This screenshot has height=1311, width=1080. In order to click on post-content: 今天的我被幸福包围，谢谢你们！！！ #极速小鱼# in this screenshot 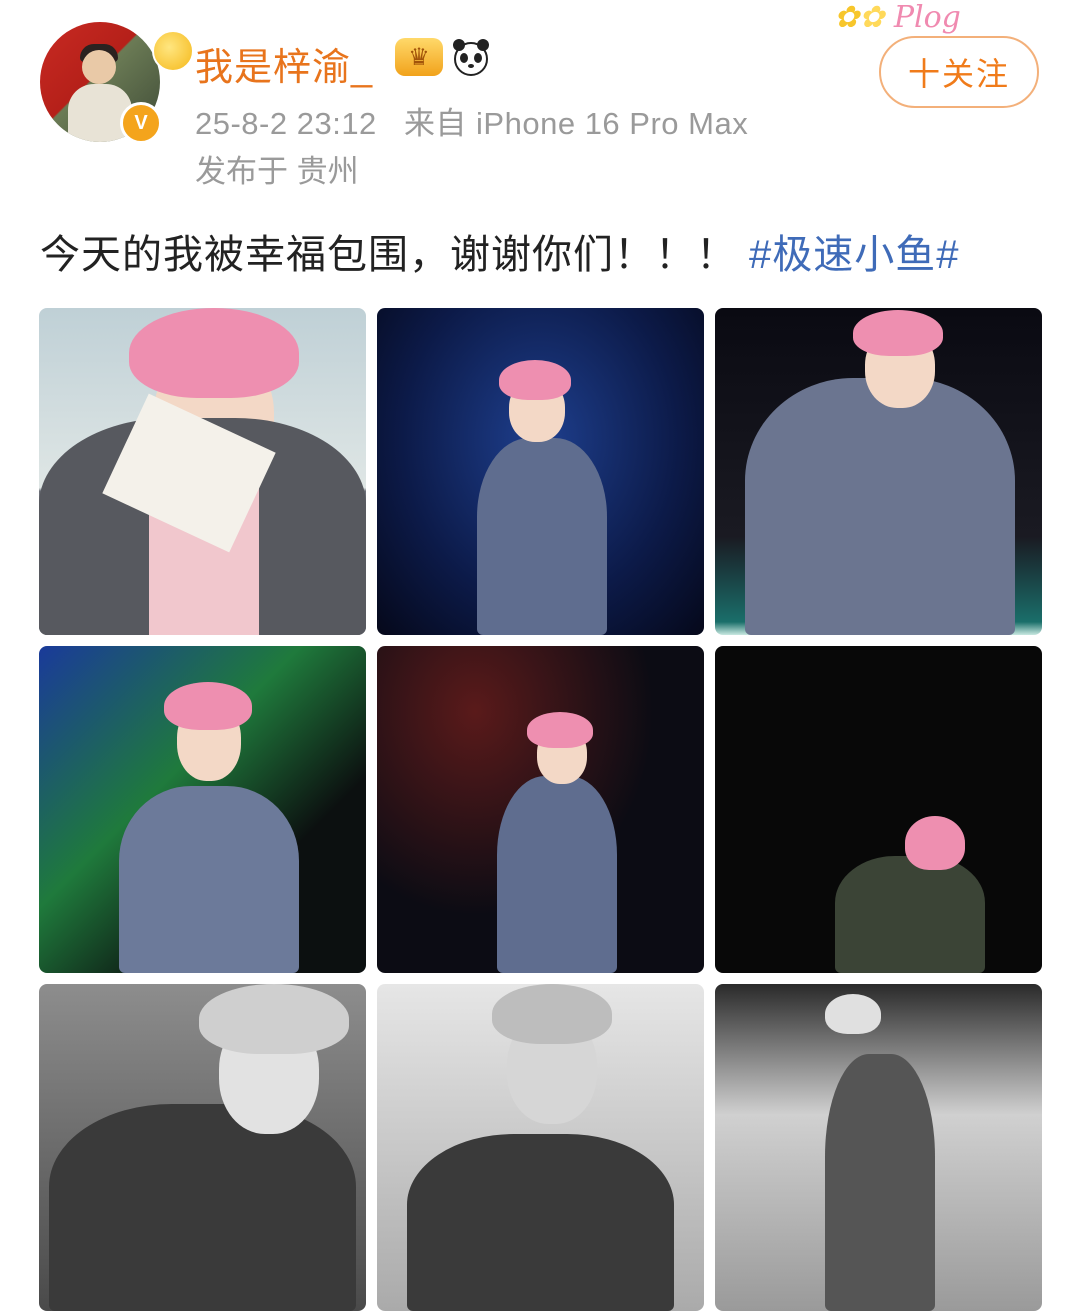, I will do `click(500, 251)`.